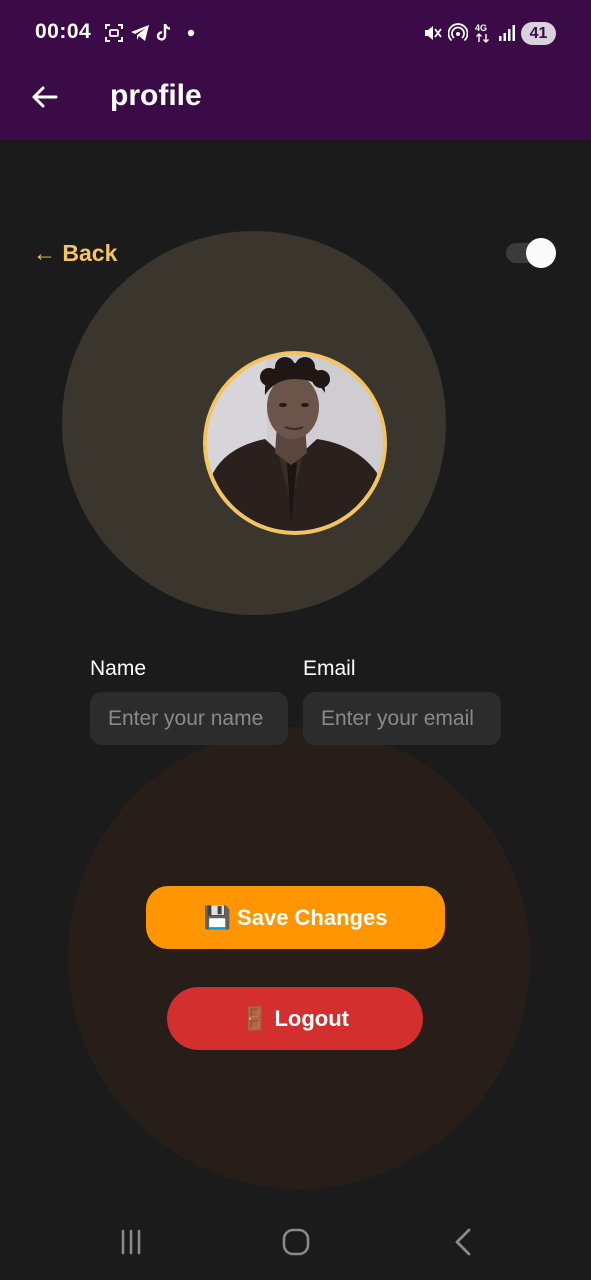 Image resolution: width=591 pixels, height=1280 pixels. What do you see at coordinates (114, 33) in the screenshot?
I see `screenshot-icon` at bounding box center [114, 33].